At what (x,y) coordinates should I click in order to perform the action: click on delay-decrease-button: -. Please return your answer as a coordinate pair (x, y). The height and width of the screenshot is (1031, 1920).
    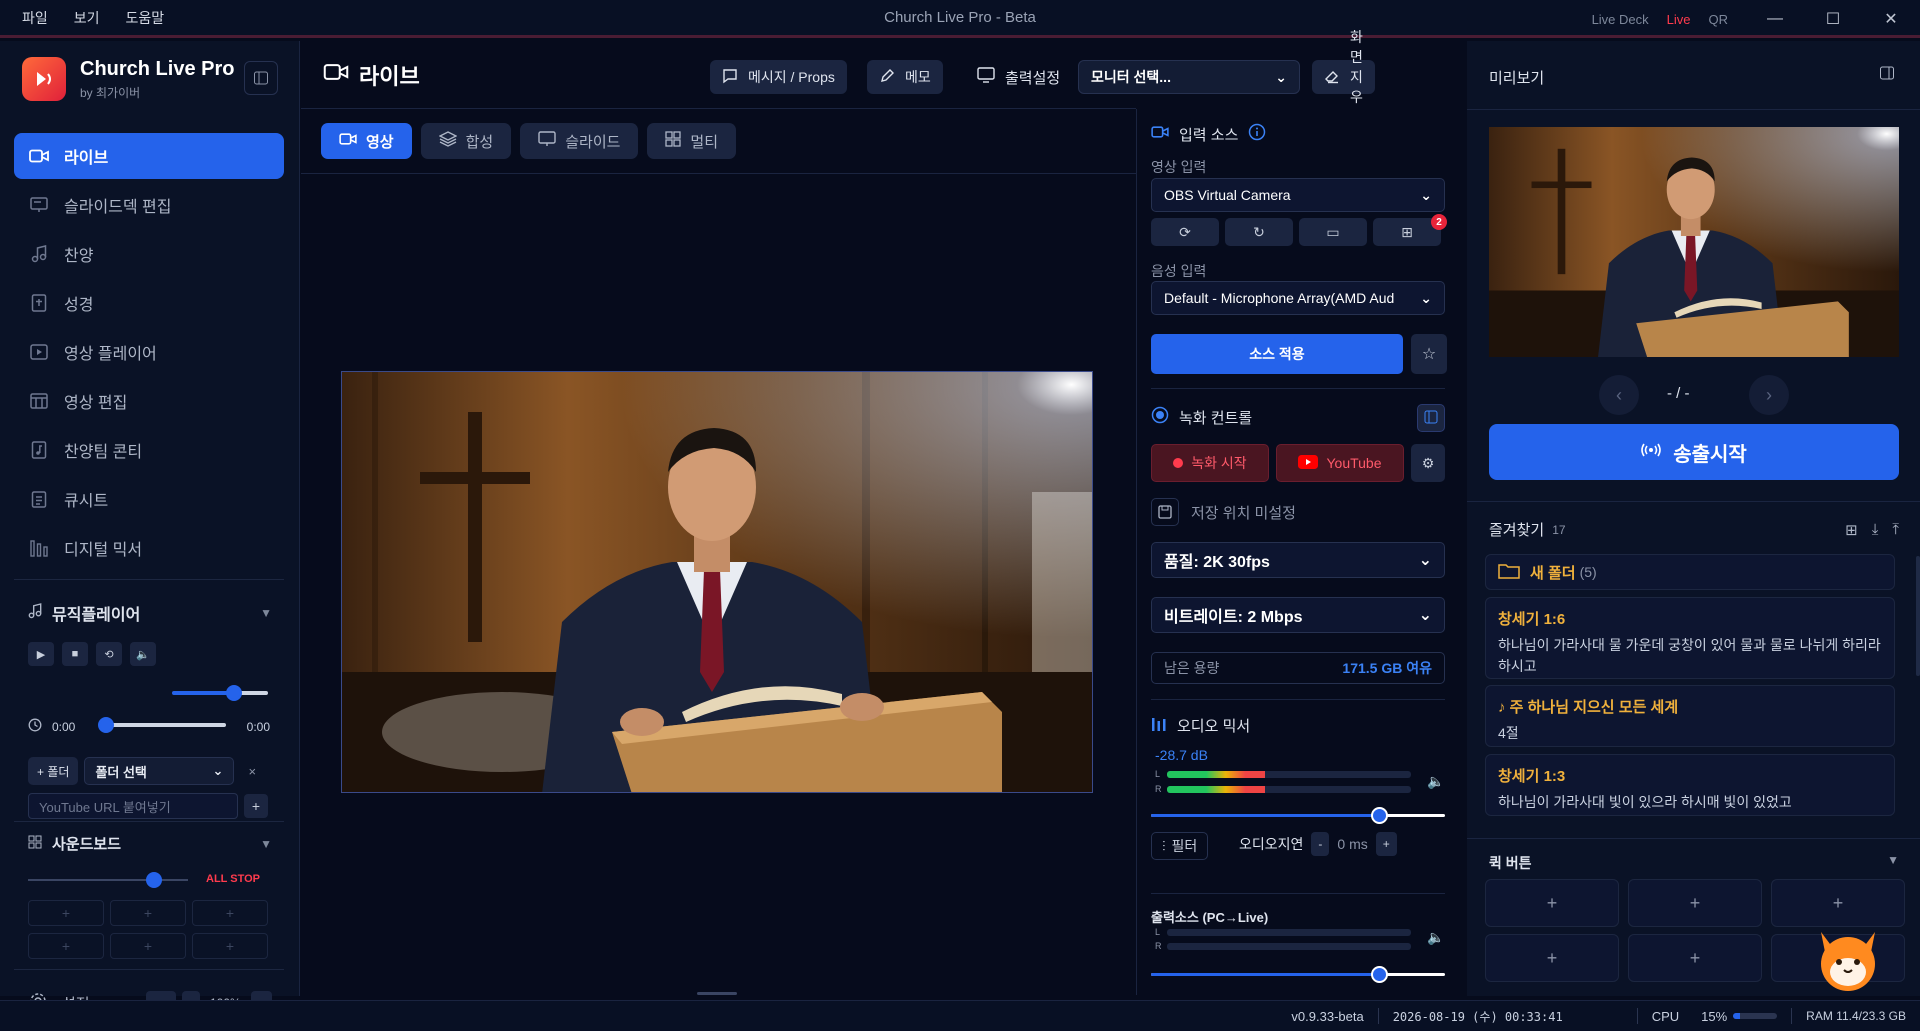
    Looking at the image, I should click on (1320, 844).